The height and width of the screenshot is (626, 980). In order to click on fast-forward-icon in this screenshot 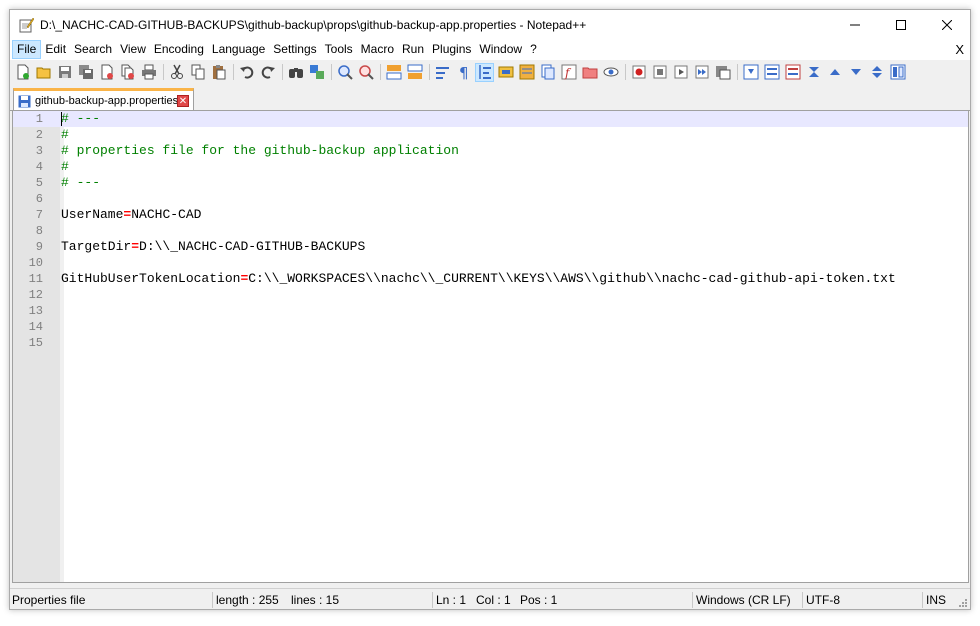, I will do `click(701, 72)`.